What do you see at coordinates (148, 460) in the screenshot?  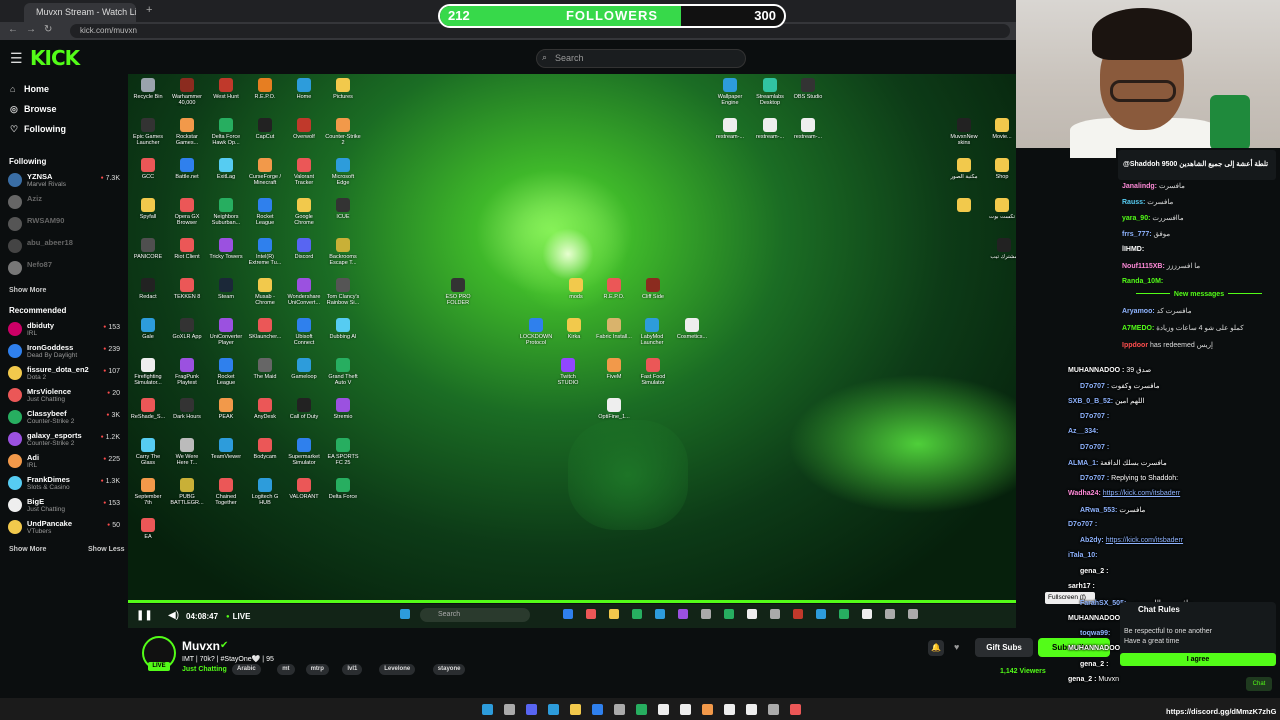 I see `desktop-icon-label: Carry The Glass` at bounding box center [148, 460].